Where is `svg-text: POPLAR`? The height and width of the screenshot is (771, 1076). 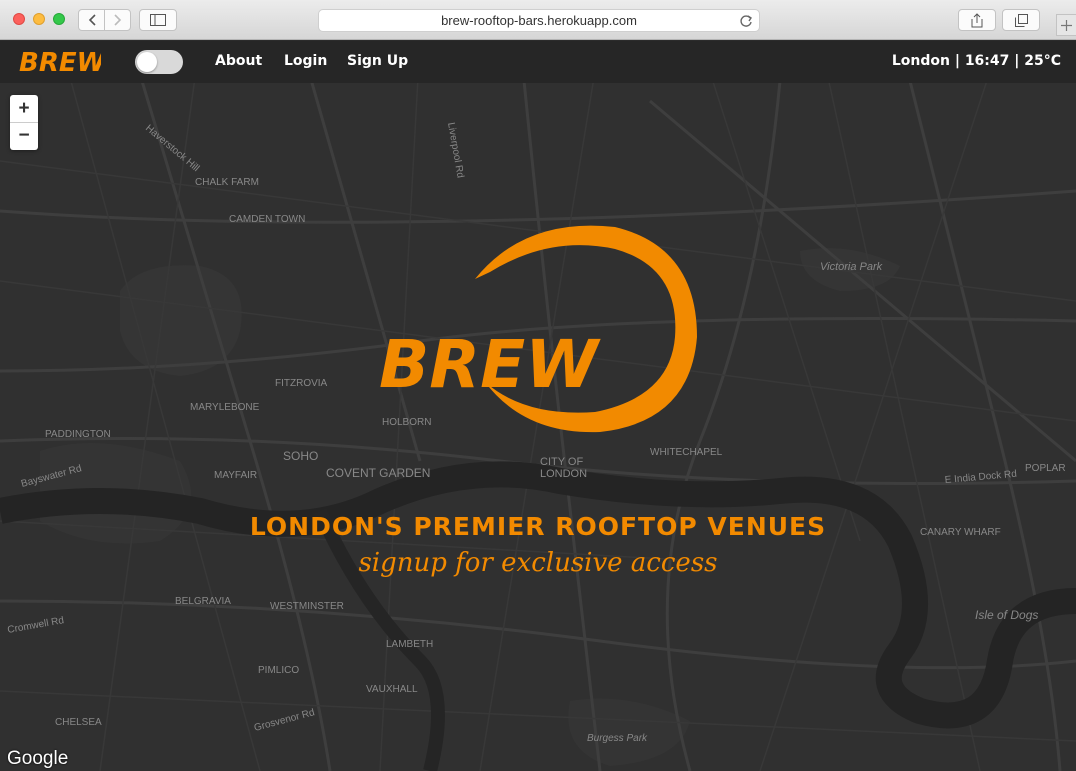 svg-text: POPLAR is located at coordinates (1045, 468).